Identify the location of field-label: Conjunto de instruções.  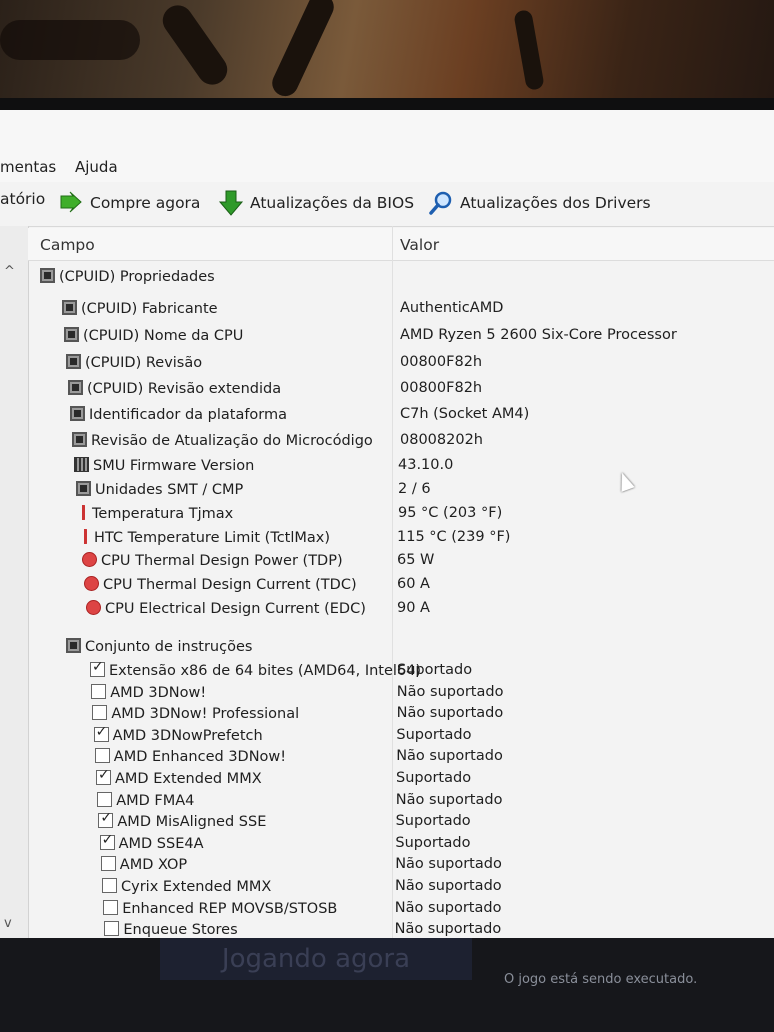
(169, 647).